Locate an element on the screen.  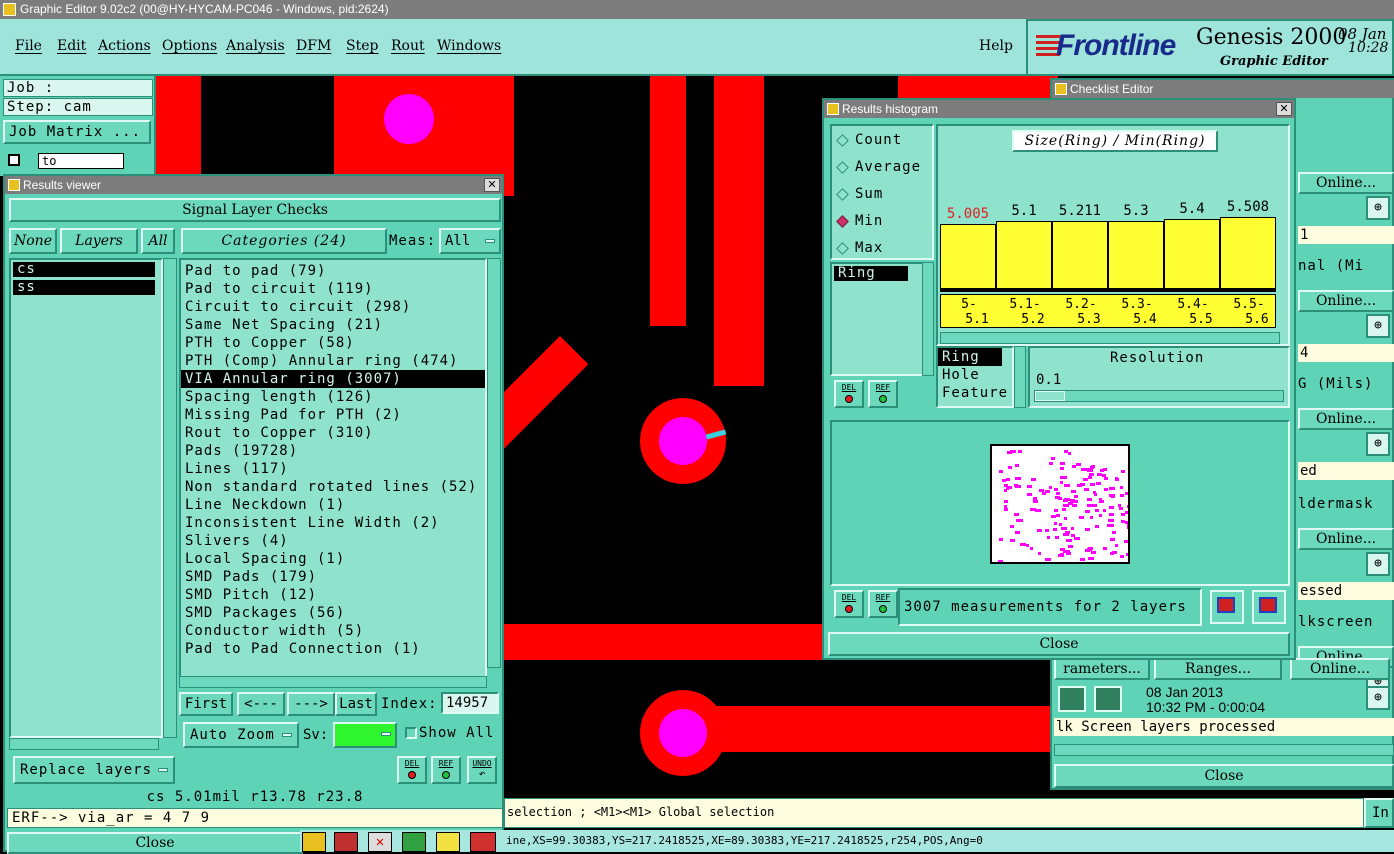
category-item: Pads (19728) is located at coordinates (333, 451).